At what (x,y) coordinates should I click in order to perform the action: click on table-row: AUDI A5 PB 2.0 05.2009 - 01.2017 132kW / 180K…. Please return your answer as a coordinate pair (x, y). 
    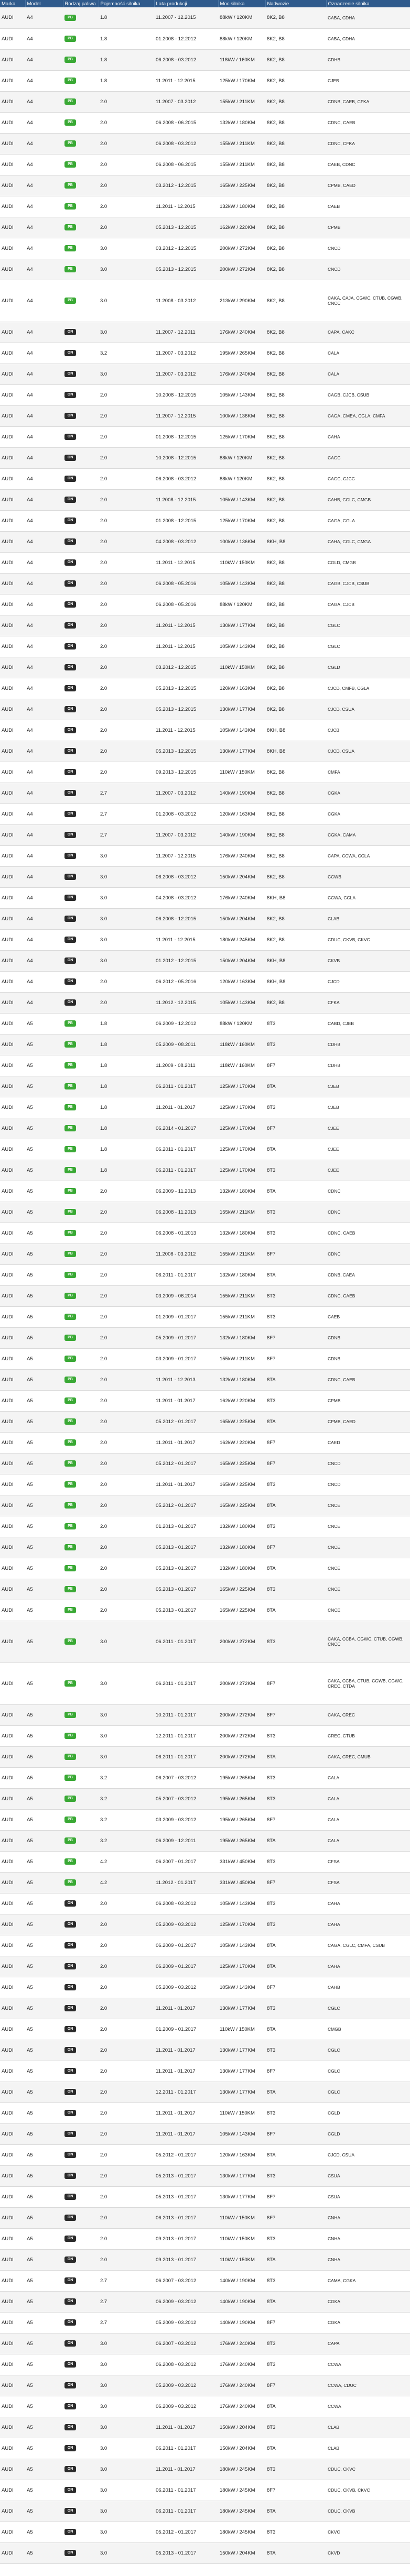
    Looking at the image, I should click on (205, 1338).